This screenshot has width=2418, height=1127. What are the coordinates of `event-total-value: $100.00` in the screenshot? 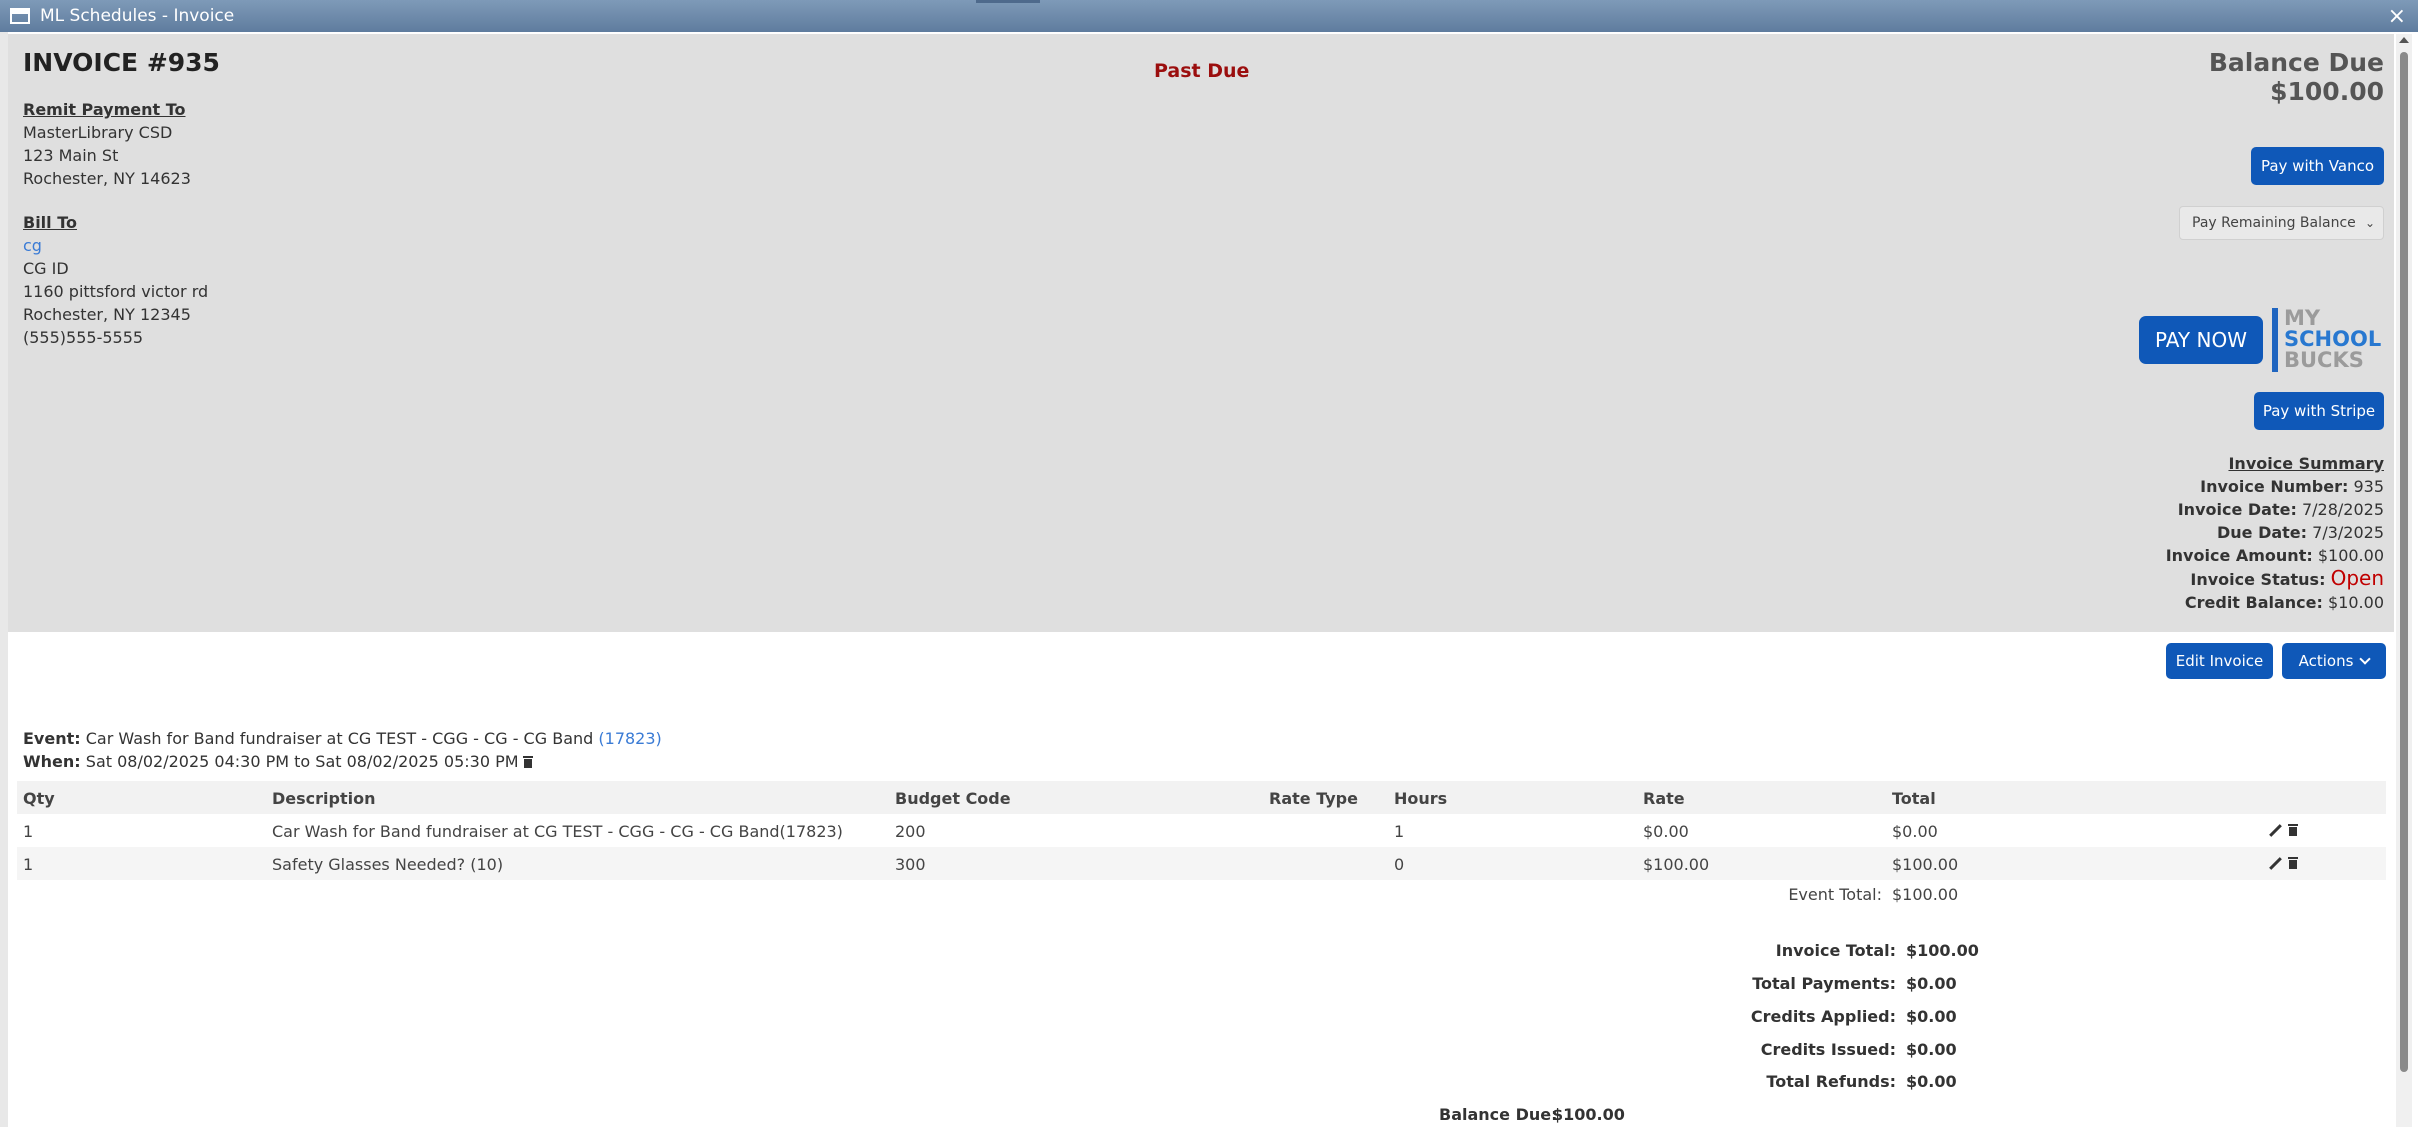 It's located at (1925, 894).